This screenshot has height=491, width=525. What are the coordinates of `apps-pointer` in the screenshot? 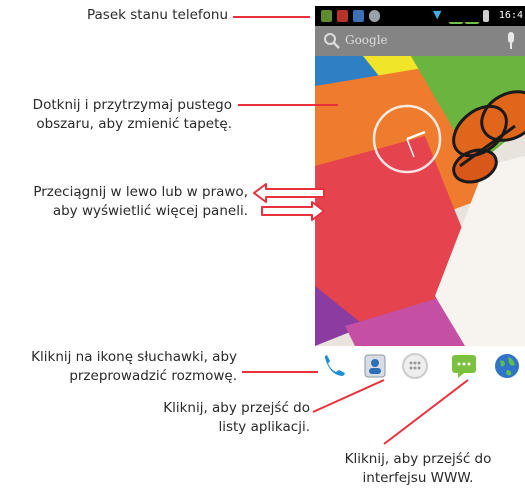 It's located at (348, 396).